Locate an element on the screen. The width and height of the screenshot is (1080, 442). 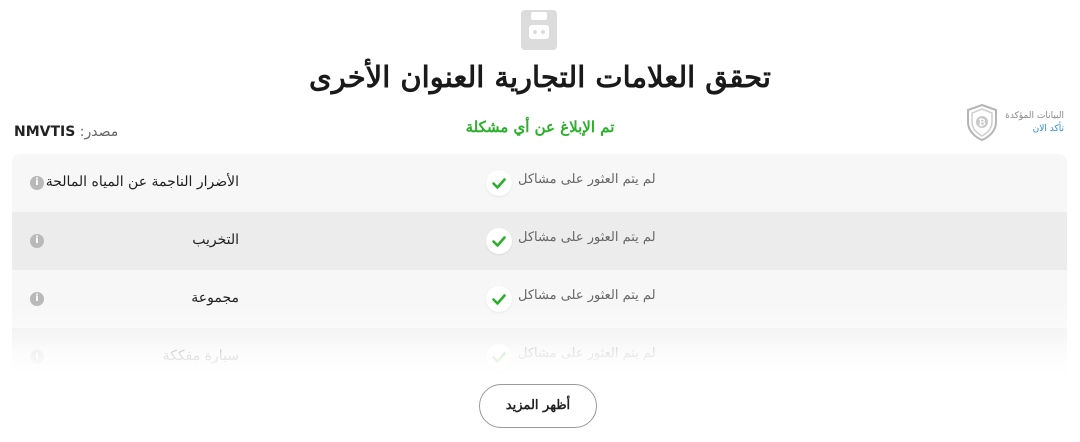
source-info: NMVTIS :مصدر is located at coordinates (66, 132).